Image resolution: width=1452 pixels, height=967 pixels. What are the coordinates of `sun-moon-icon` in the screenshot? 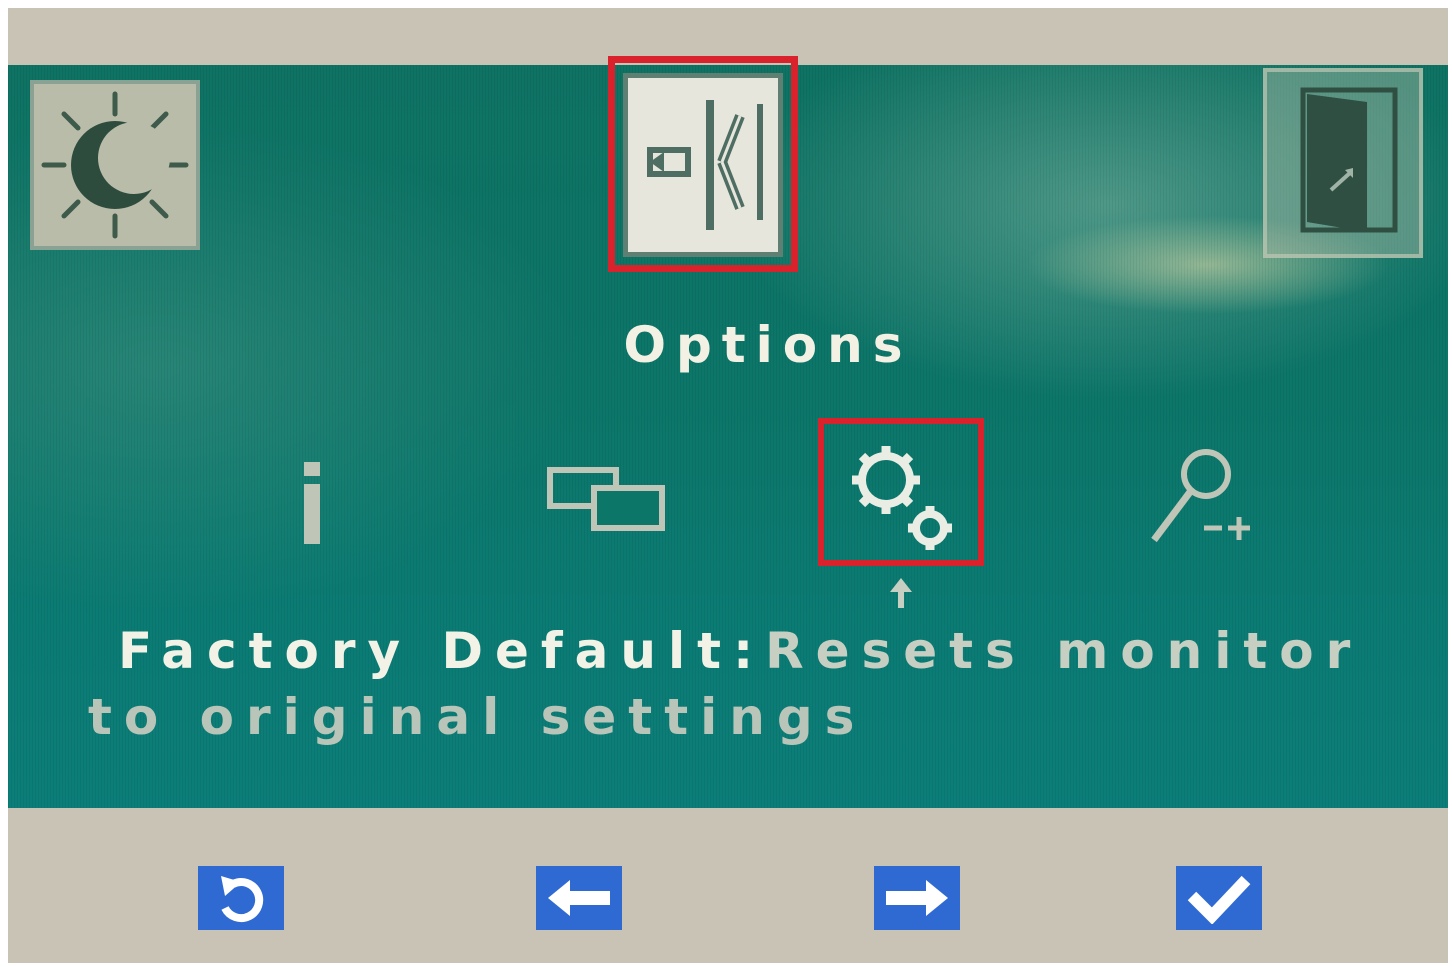 It's located at (115, 165).